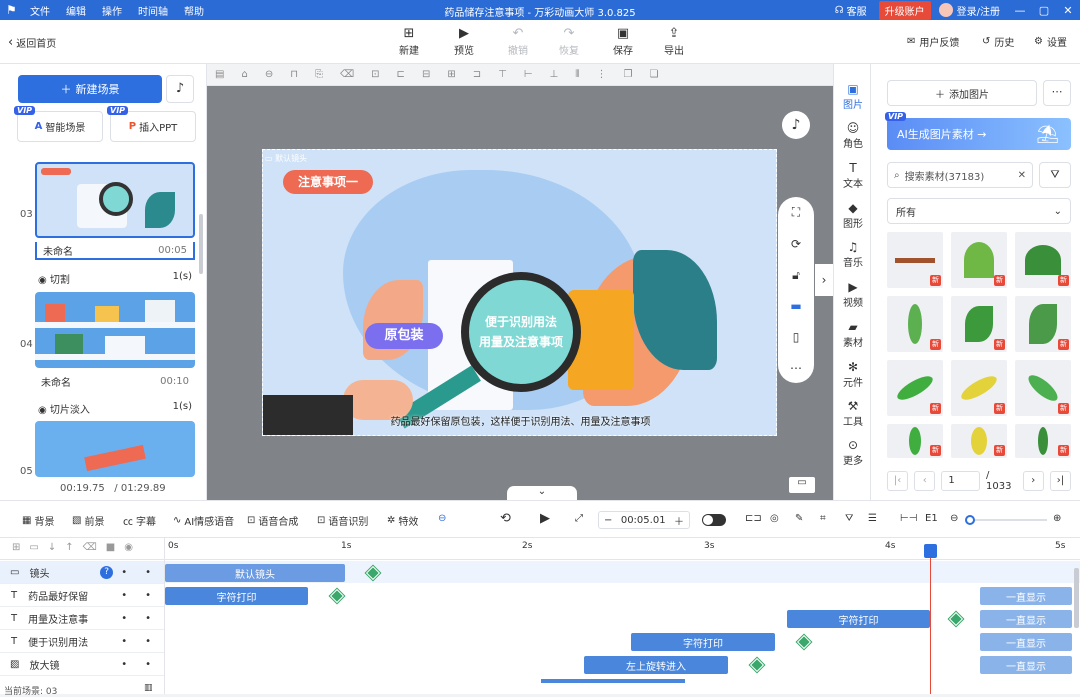  Describe the element at coordinates (477, 74) in the screenshot. I see `align-right-icon: ⊐` at that location.